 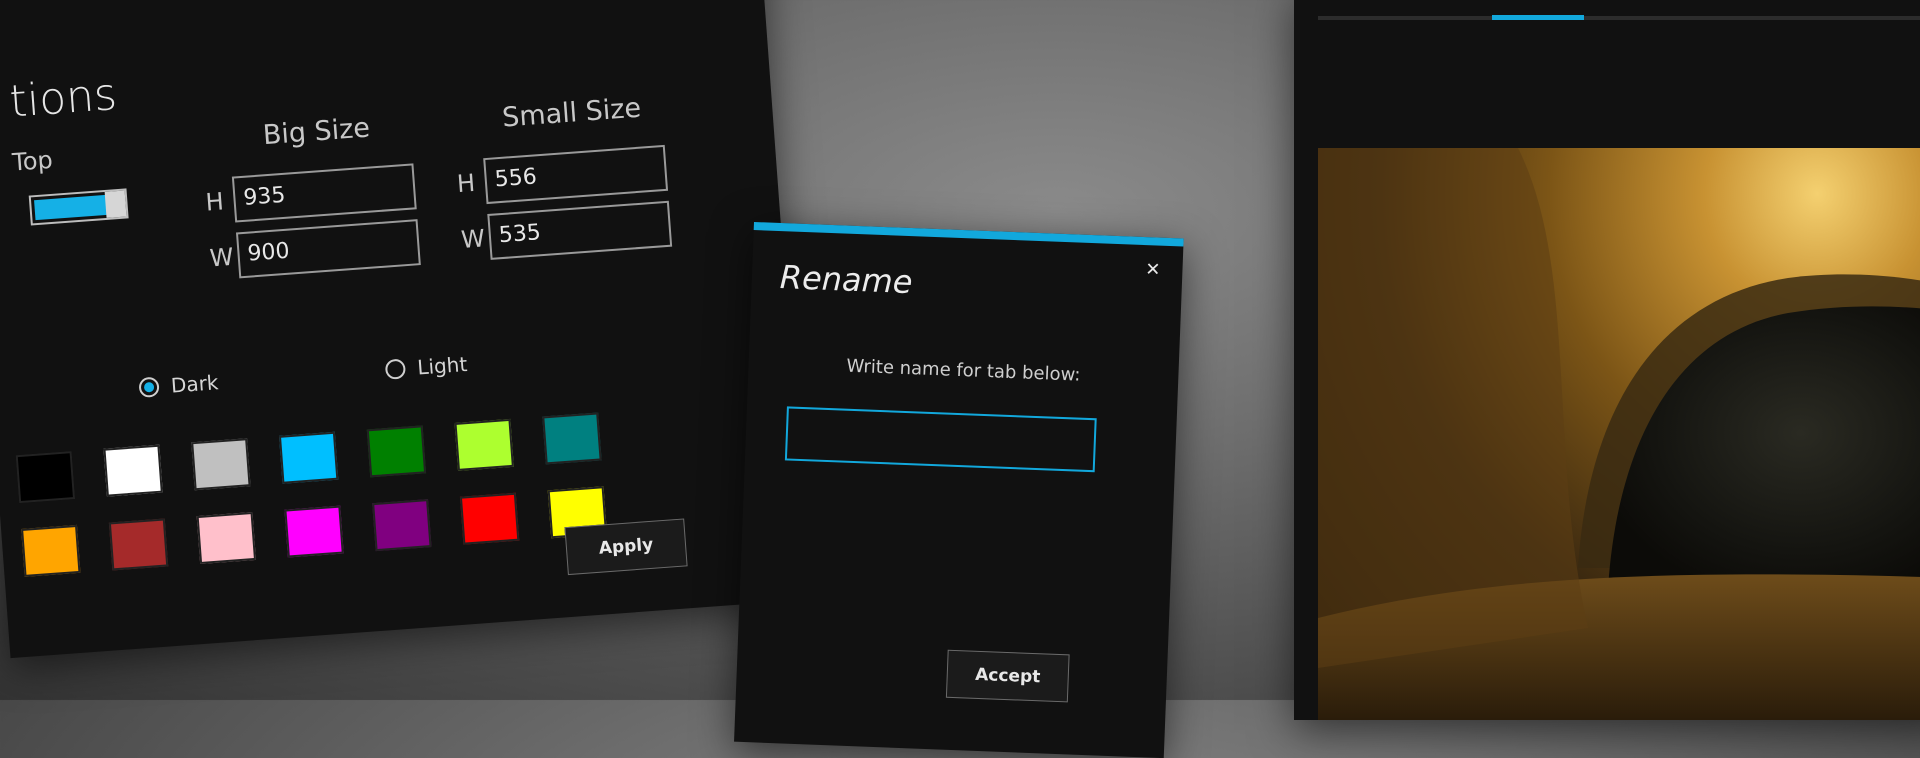 What do you see at coordinates (195, 384) in the screenshot?
I see `theme-dark-label: Dark` at bounding box center [195, 384].